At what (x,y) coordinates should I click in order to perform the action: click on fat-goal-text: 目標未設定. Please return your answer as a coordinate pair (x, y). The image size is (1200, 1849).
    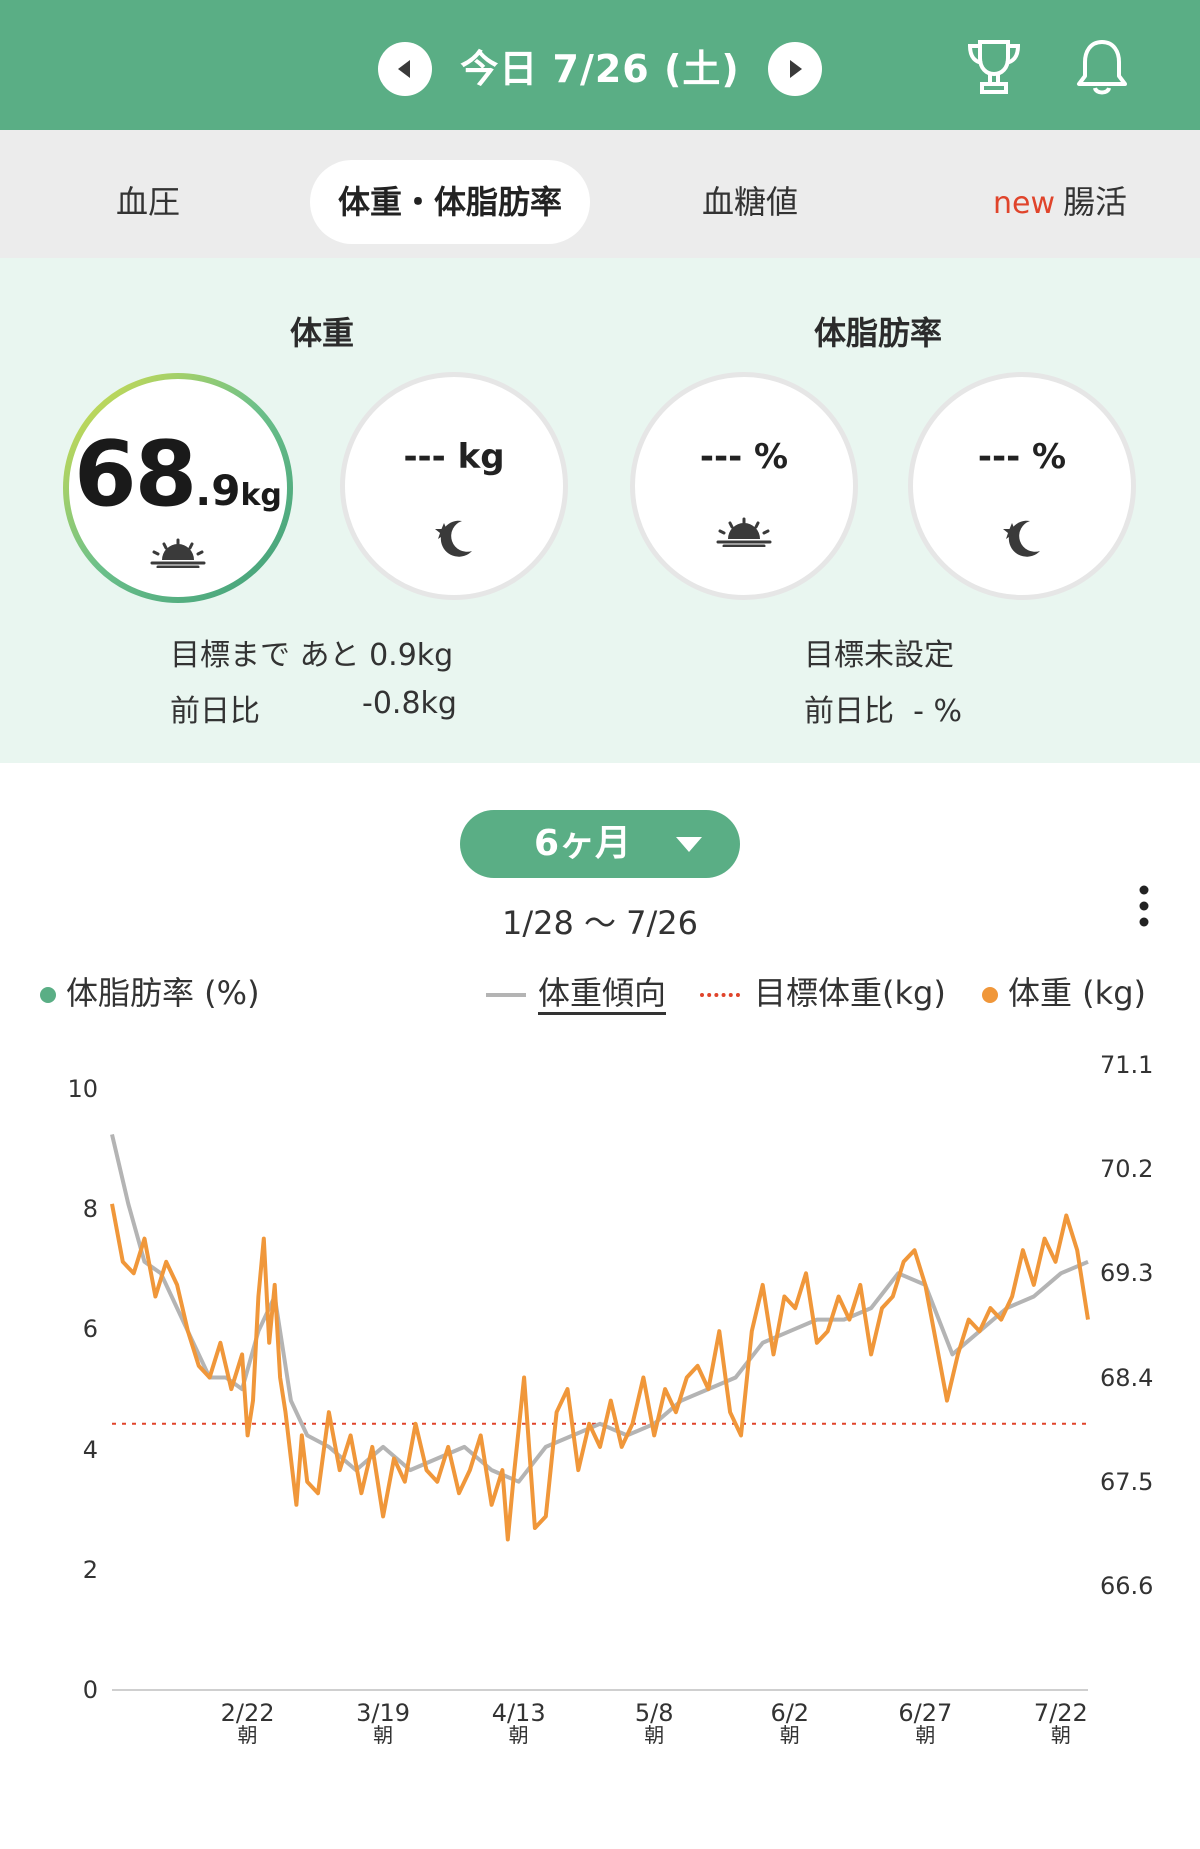
    Looking at the image, I should click on (879, 655).